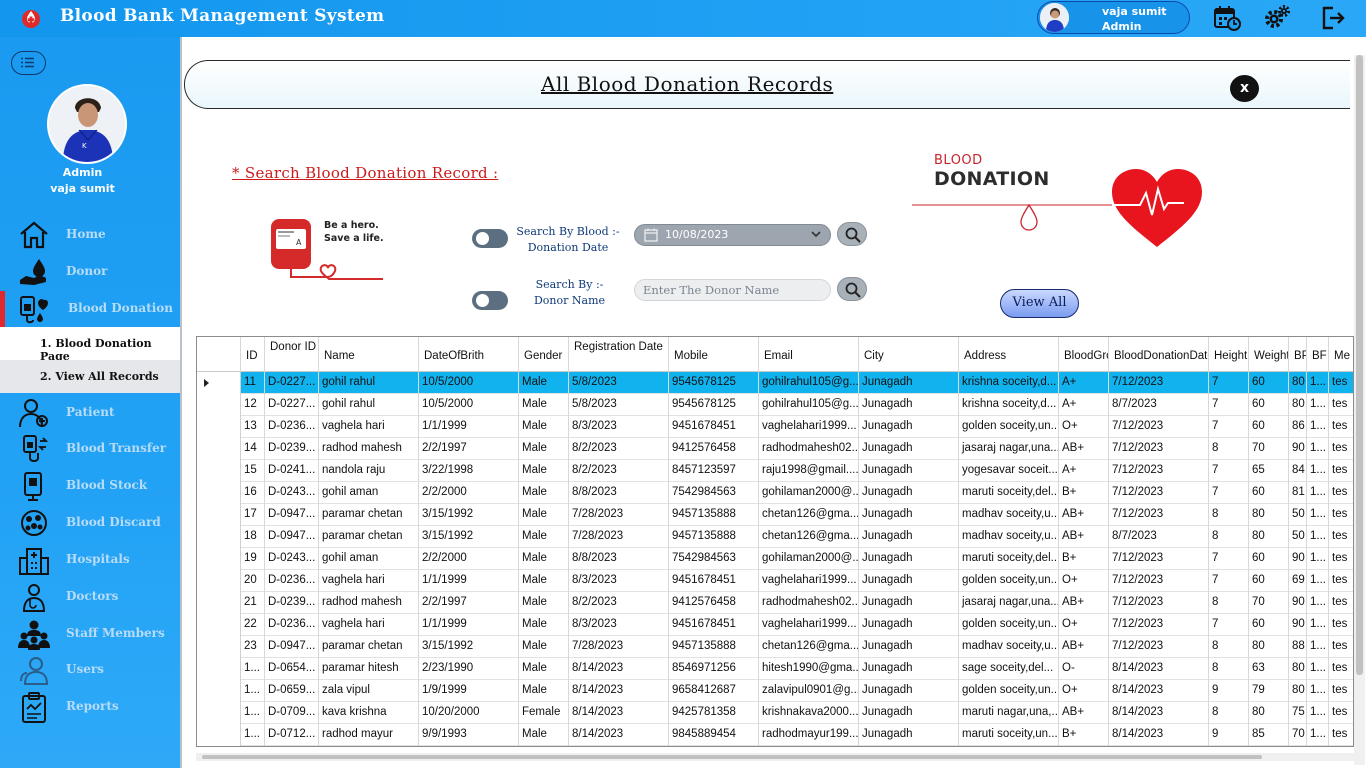 The height and width of the screenshot is (768, 1366). I want to click on table-cell: 60, so click(1269, 493).